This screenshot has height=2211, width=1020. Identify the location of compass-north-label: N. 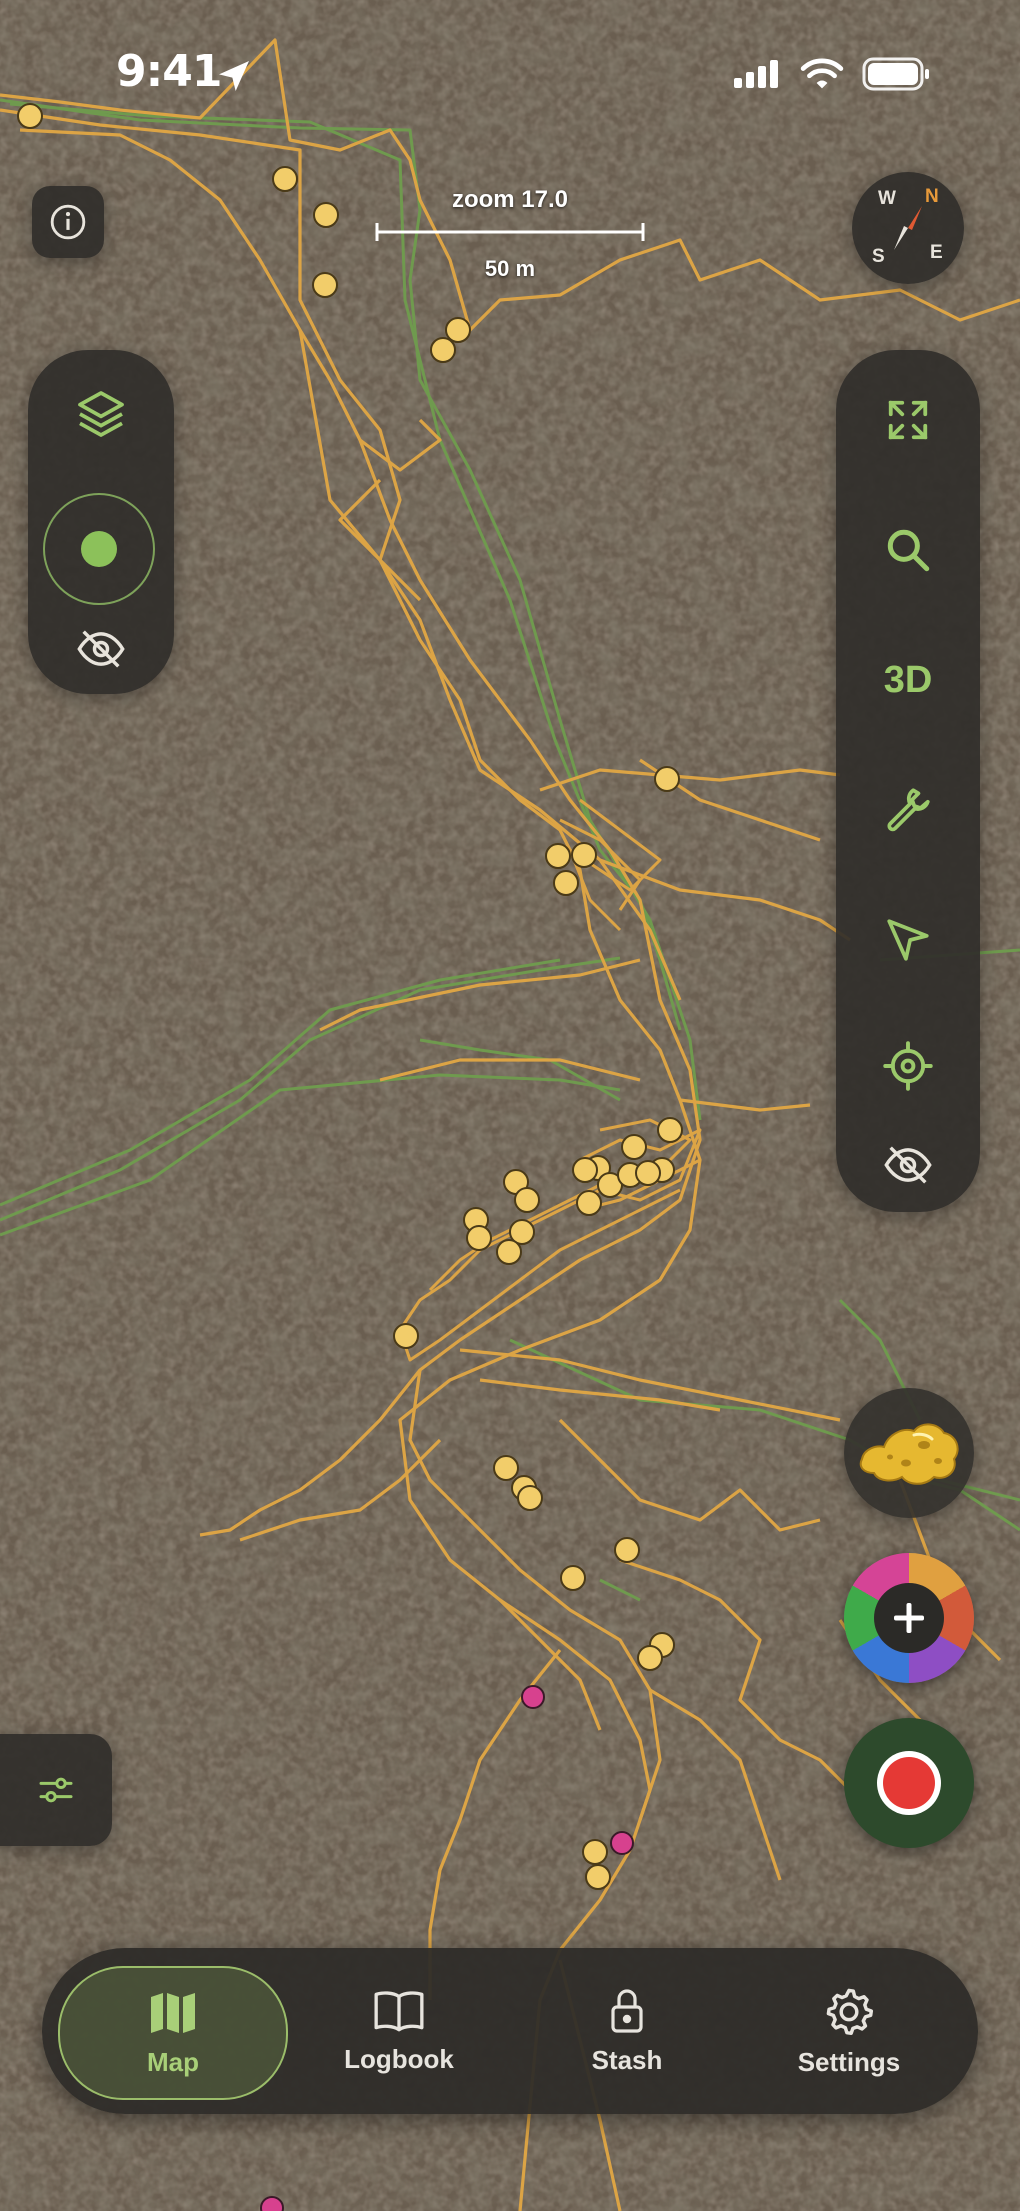
(932, 196).